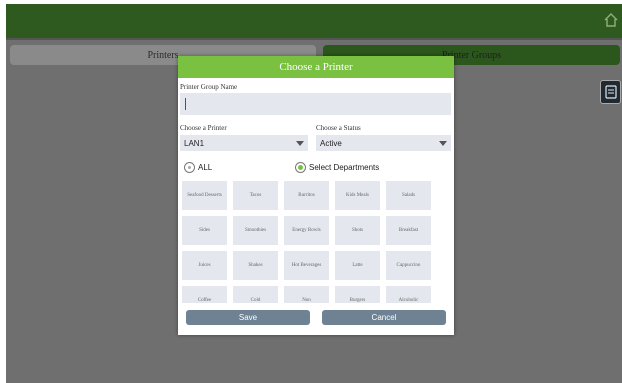 Image resolution: width=622 pixels, height=383 pixels. What do you see at coordinates (185, 104) in the screenshot?
I see `text-cursor` at bounding box center [185, 104].